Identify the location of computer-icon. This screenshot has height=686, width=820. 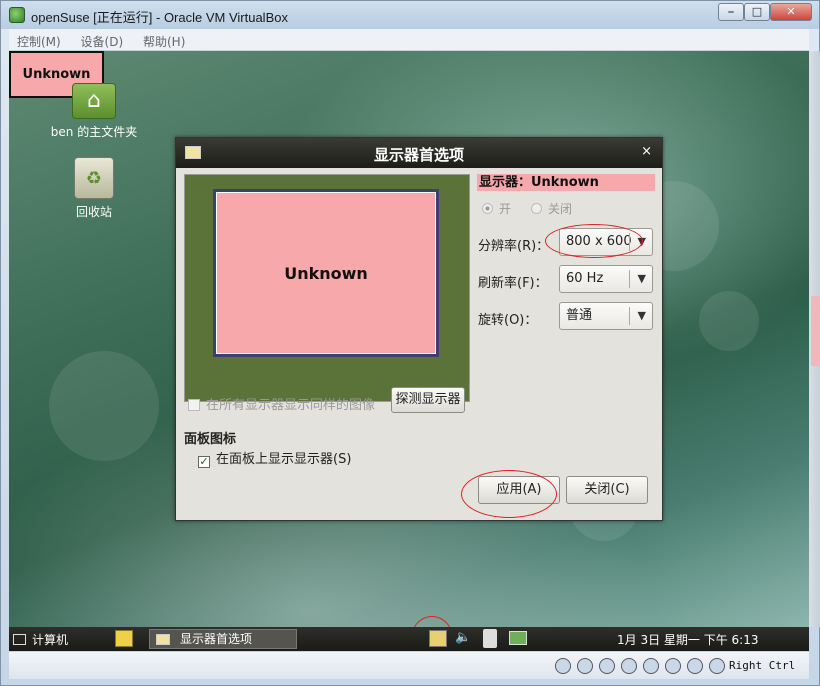
(19, 639).